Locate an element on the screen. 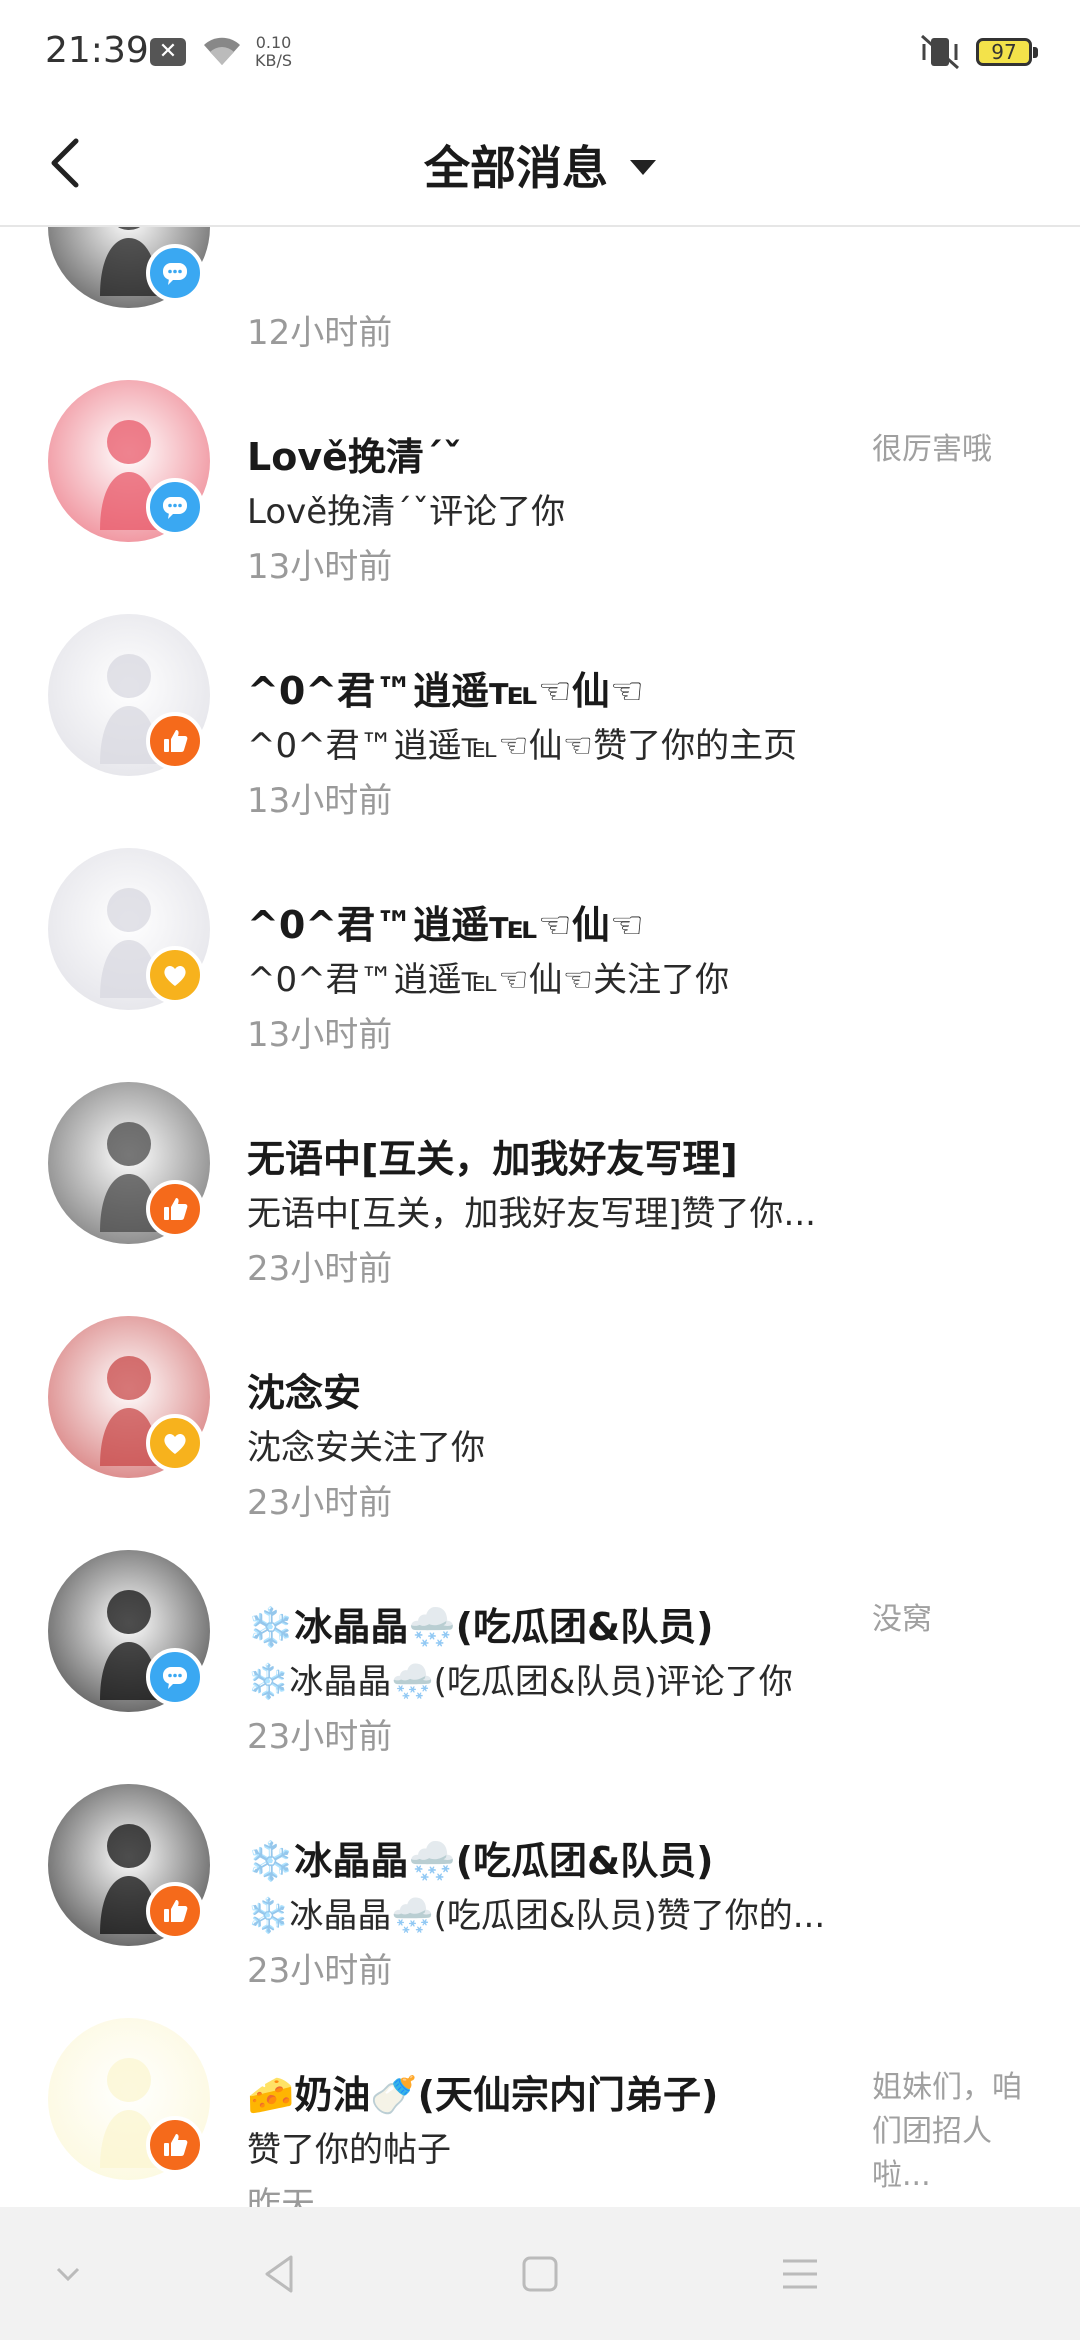 Image resolution: width=1080 pixels, height=2340 pixels. message-item: 无语中[互关，加我好友写理] 无语中[互关，加我好友写理]赞了你... 23小时前 is located at coordinates (540, 1161).